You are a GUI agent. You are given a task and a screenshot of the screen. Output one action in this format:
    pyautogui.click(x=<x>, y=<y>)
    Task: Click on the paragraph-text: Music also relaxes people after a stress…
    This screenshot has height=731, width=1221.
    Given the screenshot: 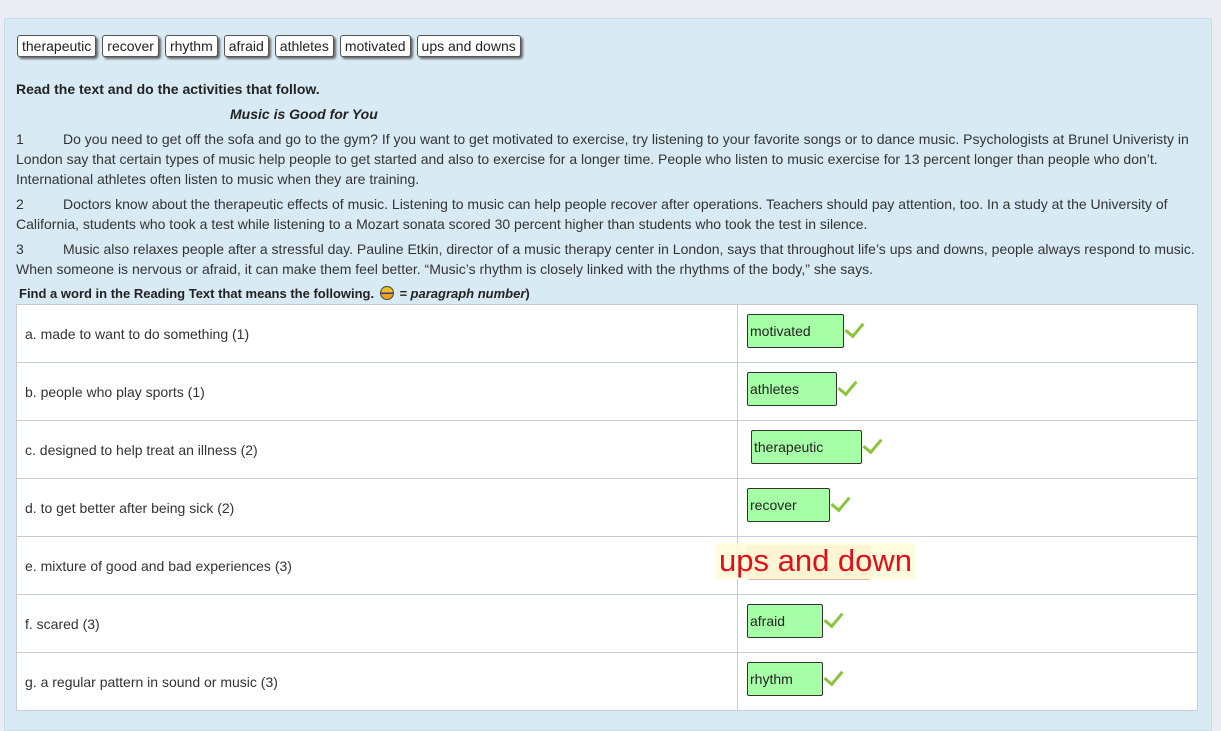 What is the action you would take?
    pyautogui.click(x=605, y=259)
    